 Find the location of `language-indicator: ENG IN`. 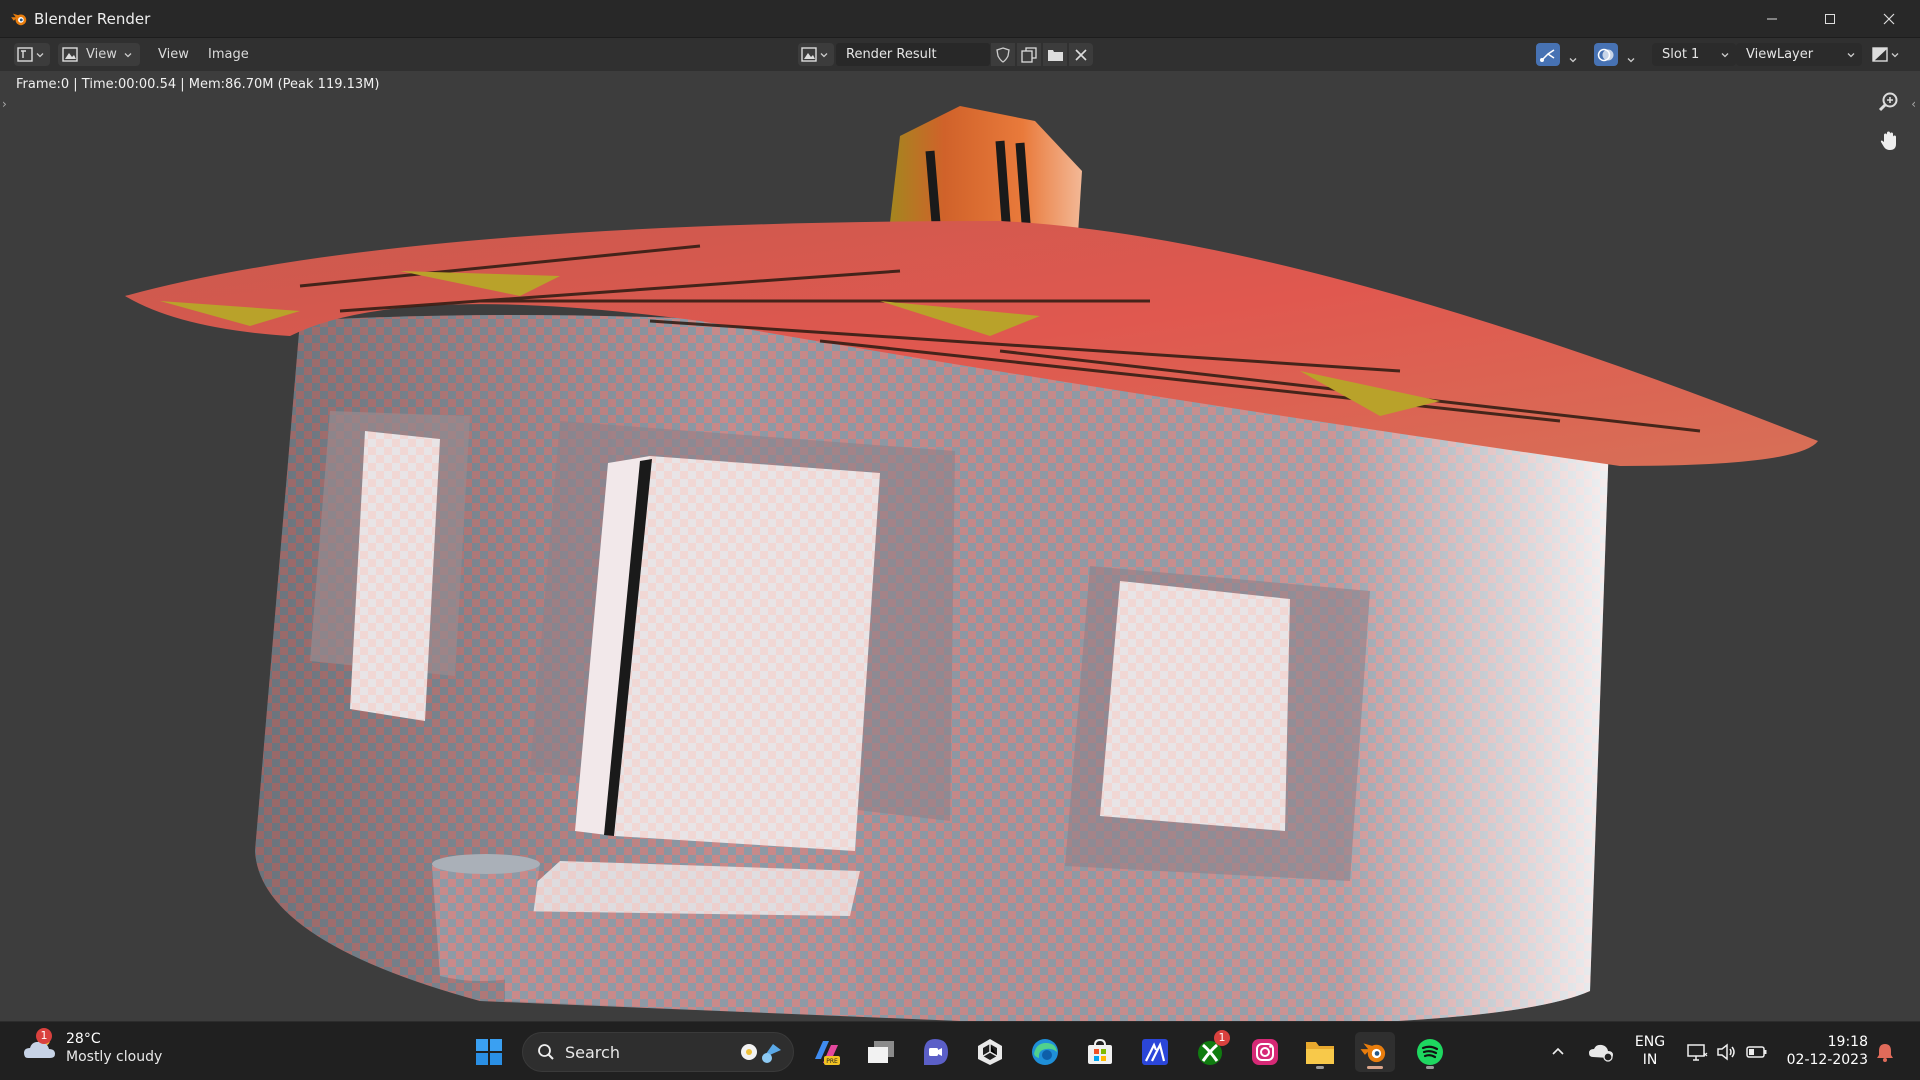

language-indicator: ENG IN is located at coordinates (1650, 1051).